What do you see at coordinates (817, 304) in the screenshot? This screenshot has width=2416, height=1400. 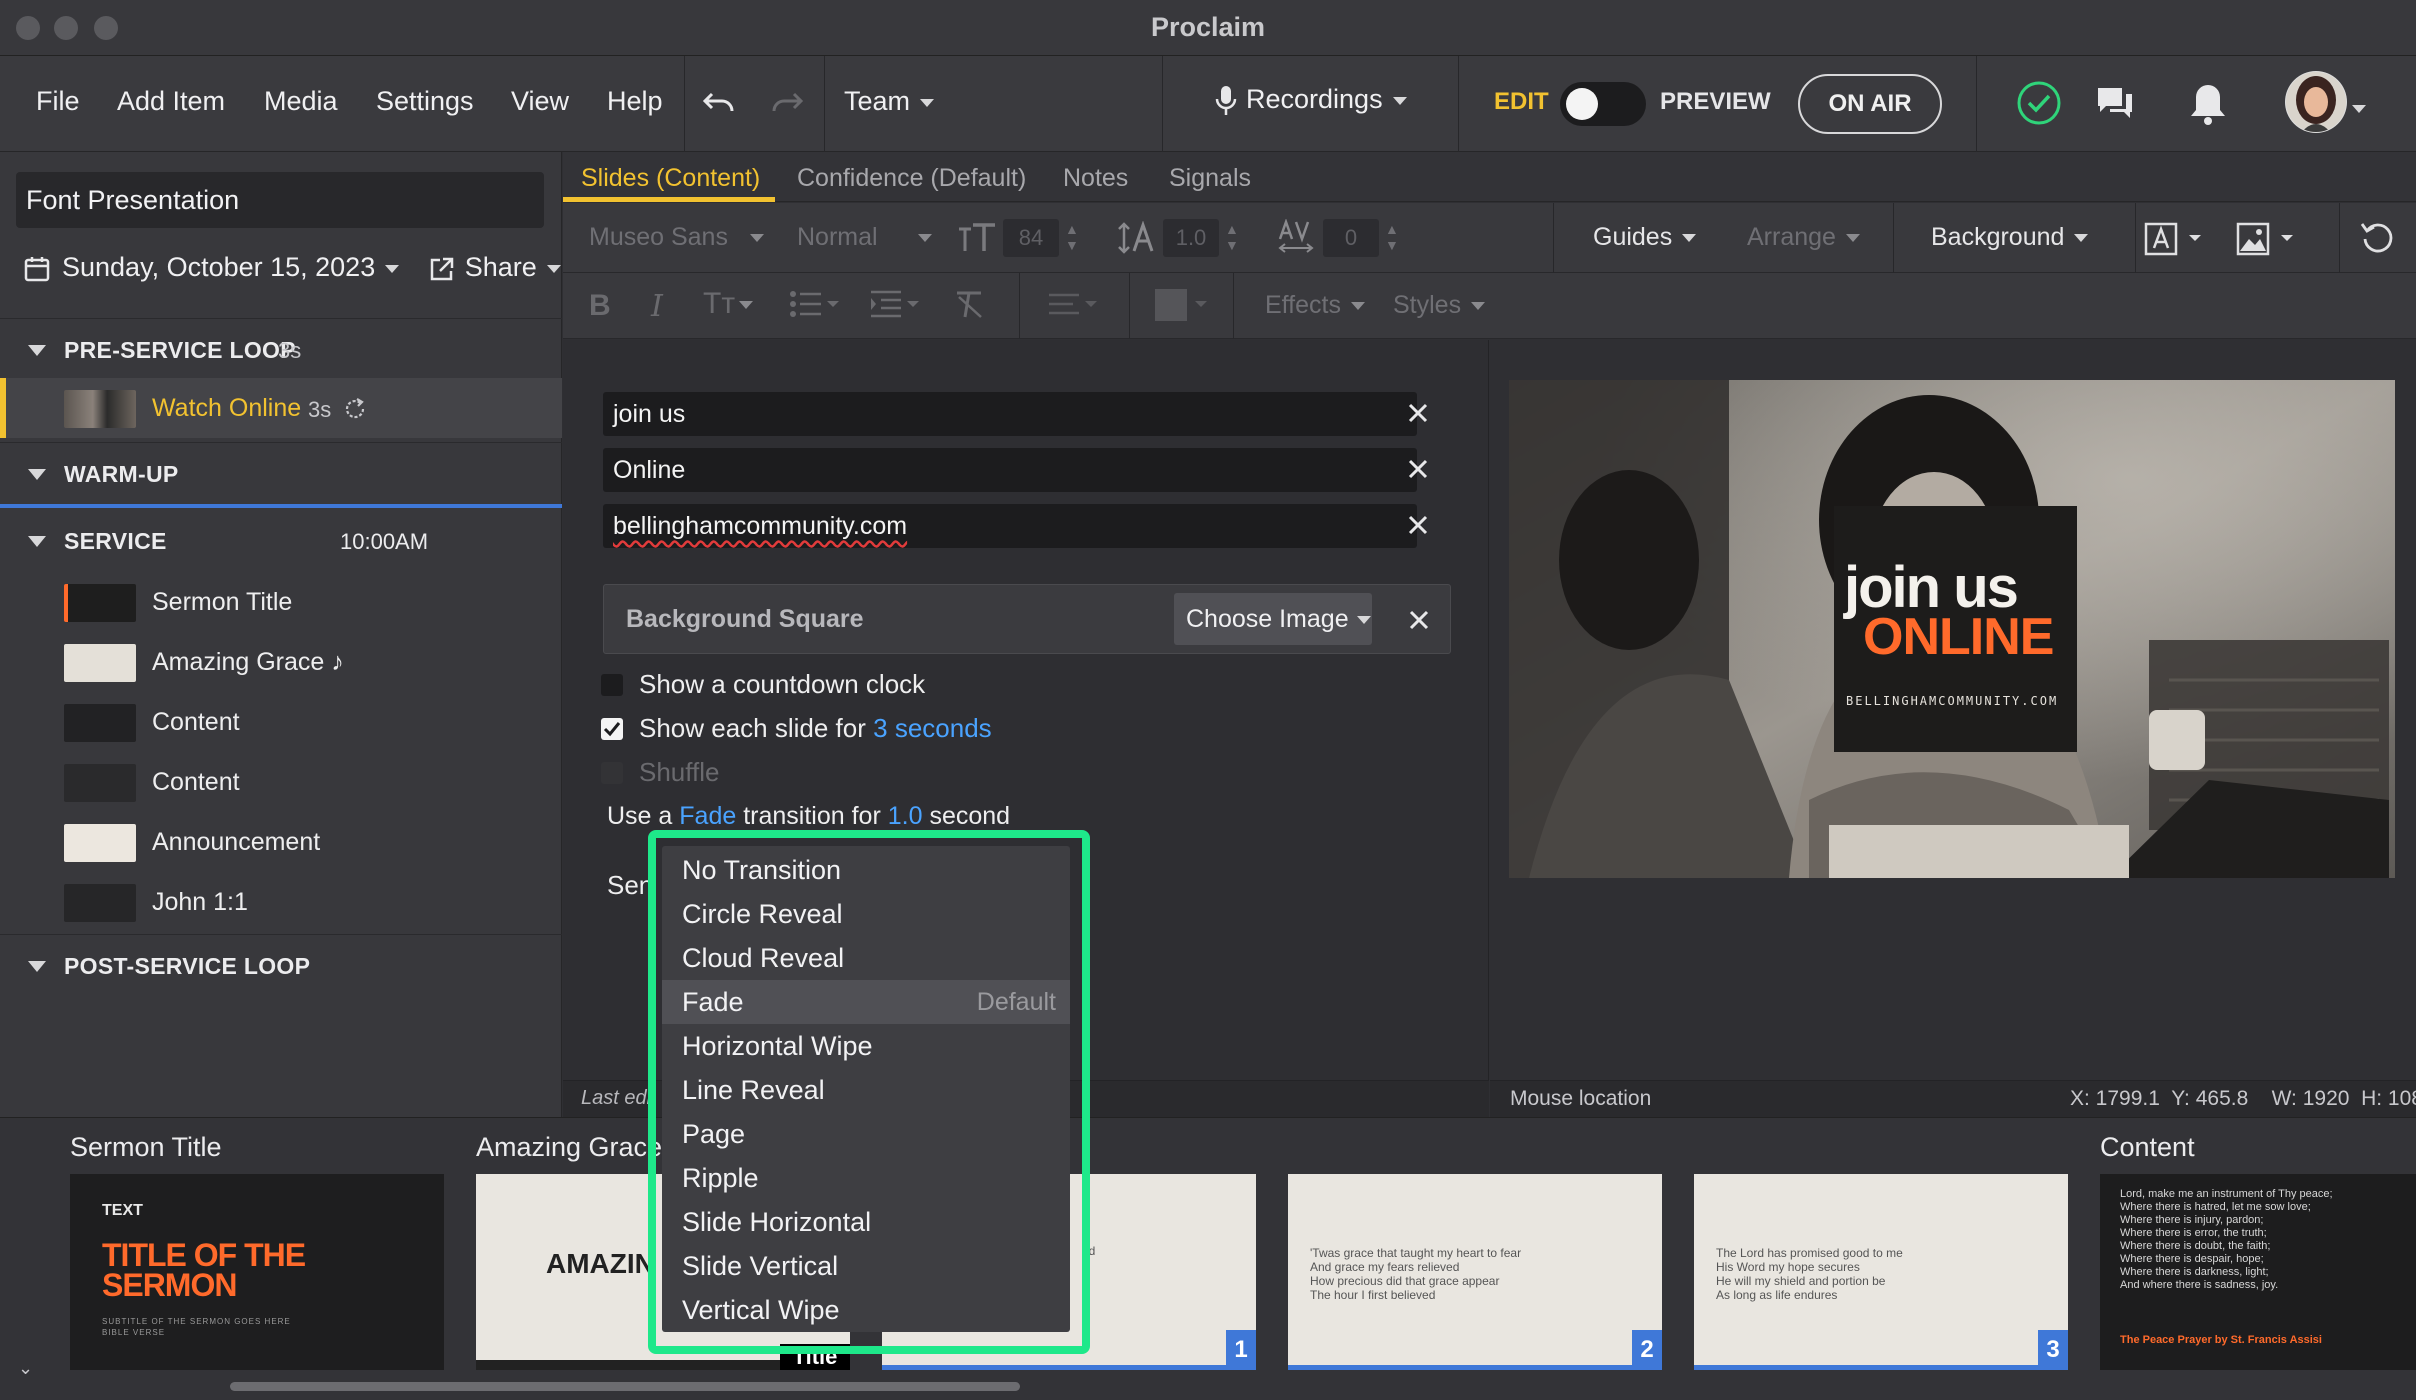 I see `bullet-list-icon` at bounding box center [817, 304].